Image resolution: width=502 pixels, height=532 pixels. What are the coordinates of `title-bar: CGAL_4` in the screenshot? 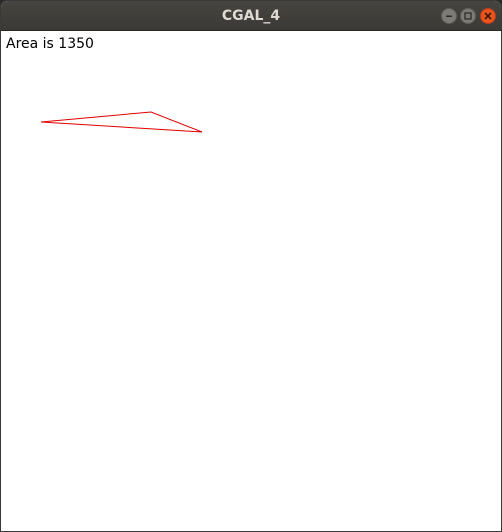 It's located at (251, 16).